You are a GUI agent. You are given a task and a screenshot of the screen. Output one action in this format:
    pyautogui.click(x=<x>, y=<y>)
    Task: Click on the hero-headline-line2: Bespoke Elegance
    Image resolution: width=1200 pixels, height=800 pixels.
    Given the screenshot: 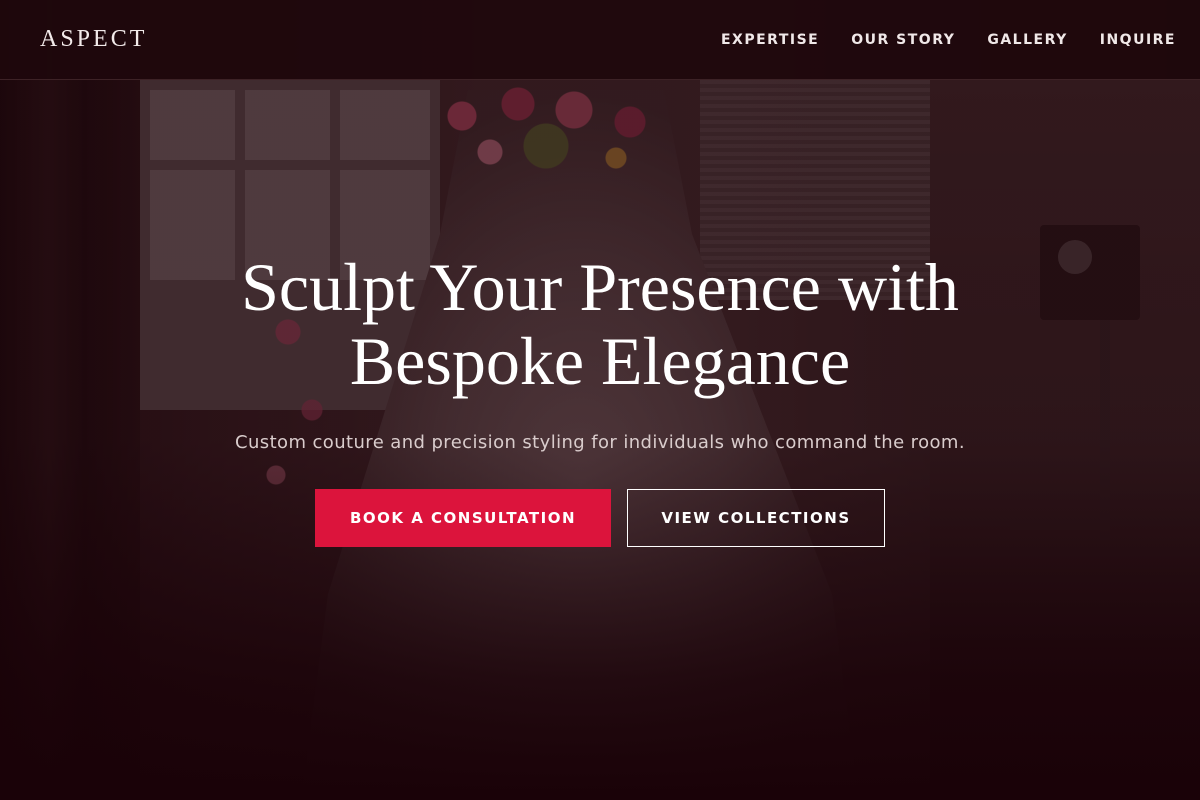 What is the action you would take?
    pyautogui.click(x=600, y=361)
    